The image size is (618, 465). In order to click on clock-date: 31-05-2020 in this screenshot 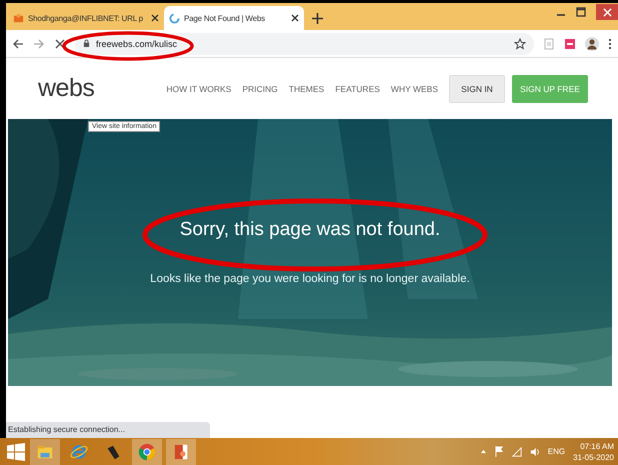, I will do `click(593, 457)`.